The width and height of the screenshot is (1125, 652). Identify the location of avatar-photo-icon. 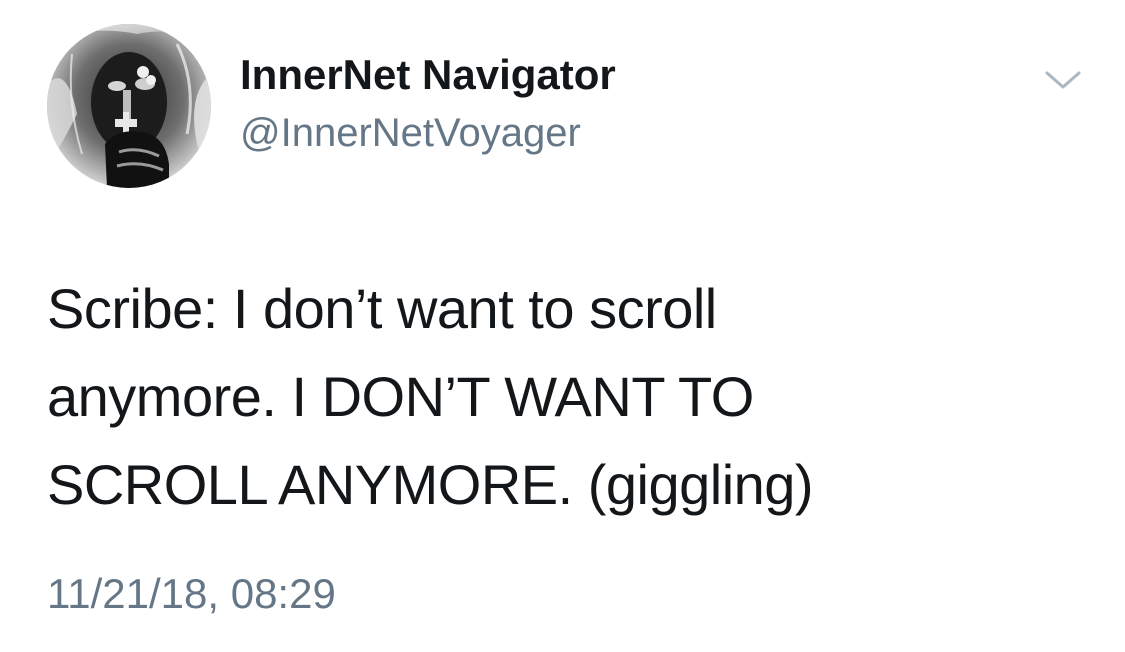
(129, 106).